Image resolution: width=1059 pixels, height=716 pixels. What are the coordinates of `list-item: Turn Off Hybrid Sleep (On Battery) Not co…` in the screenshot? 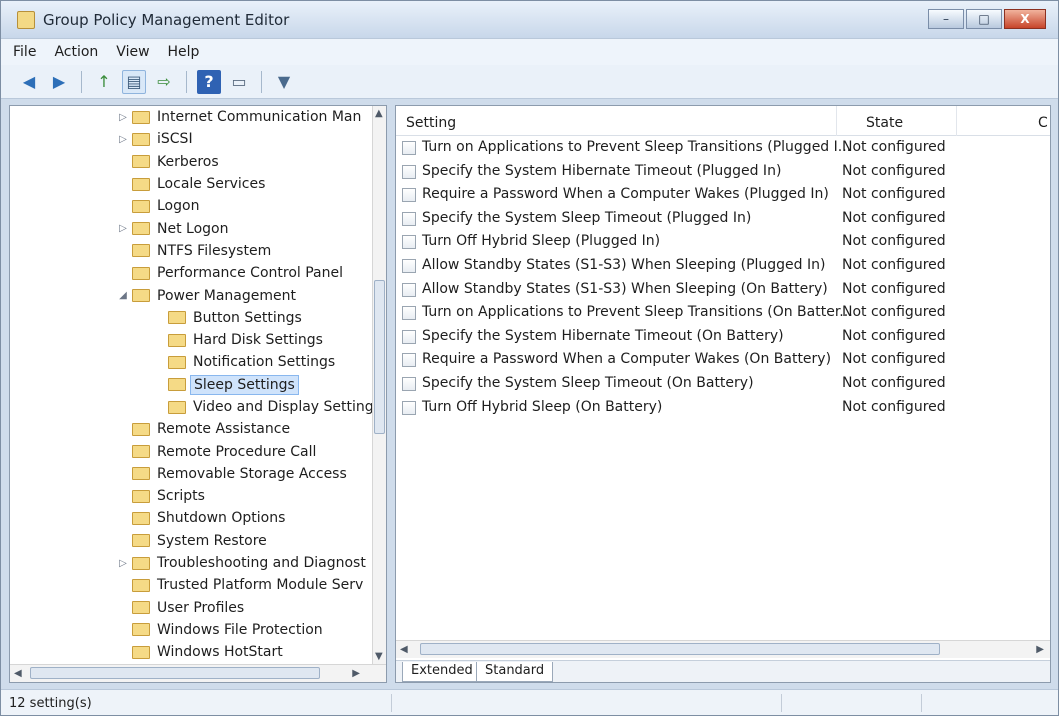 It's located at (723, 408).